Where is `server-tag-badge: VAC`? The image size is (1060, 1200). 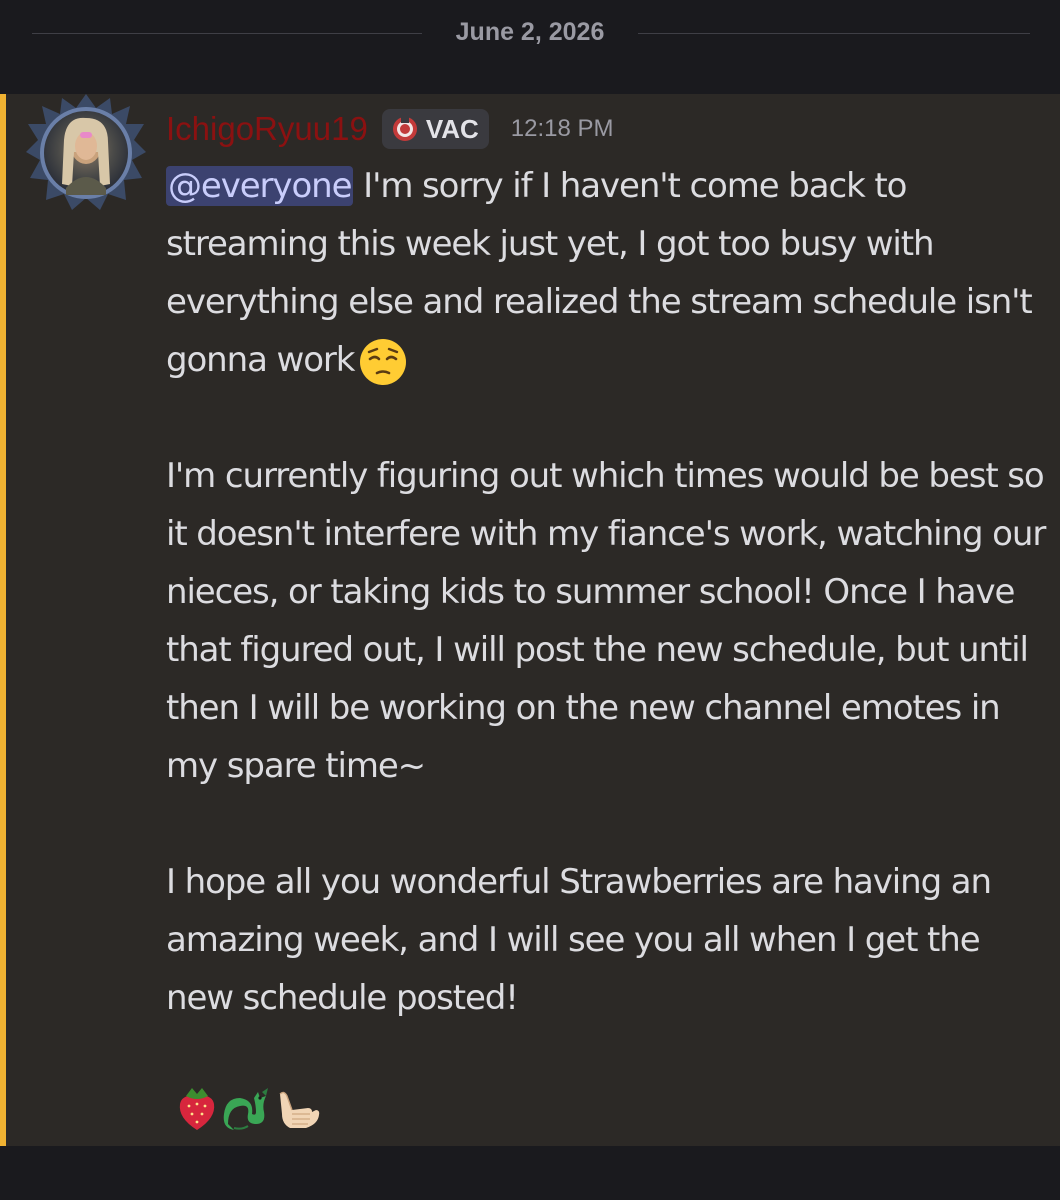
server-tag-badge: VAC is located at coordinates (435, 129).